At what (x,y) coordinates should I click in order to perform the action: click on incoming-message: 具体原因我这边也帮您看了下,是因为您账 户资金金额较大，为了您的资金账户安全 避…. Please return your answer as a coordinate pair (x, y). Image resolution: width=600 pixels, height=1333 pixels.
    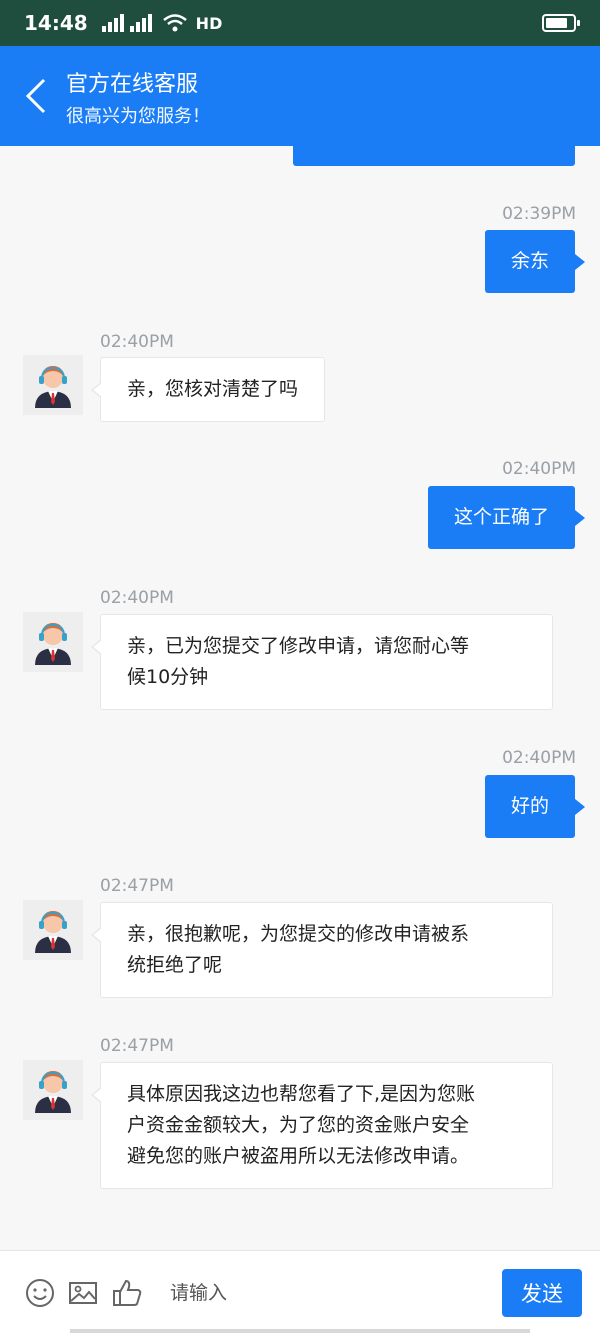
    Looking at the image, I should click on (322, 1125).